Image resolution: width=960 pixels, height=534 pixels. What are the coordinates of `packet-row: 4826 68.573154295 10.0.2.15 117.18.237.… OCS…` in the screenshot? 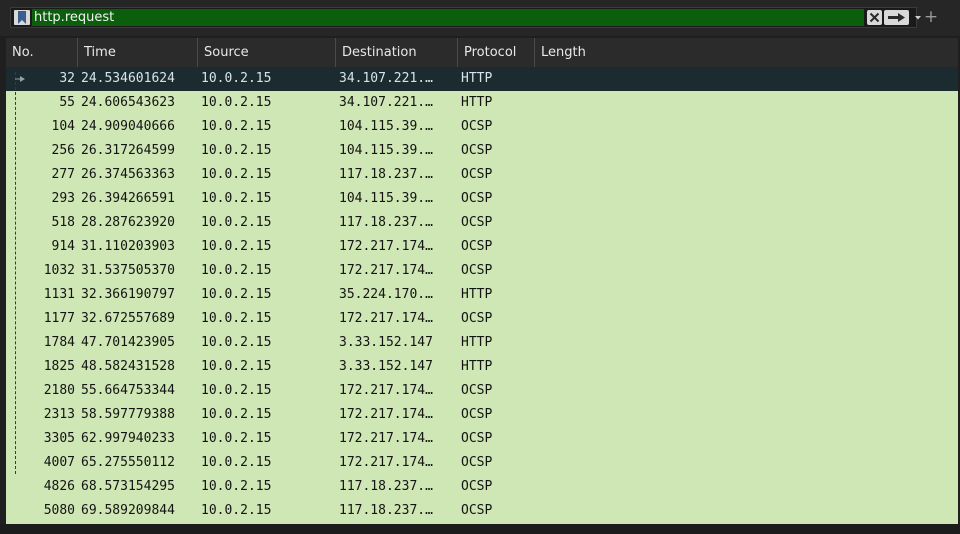 It's located at (482, 487).